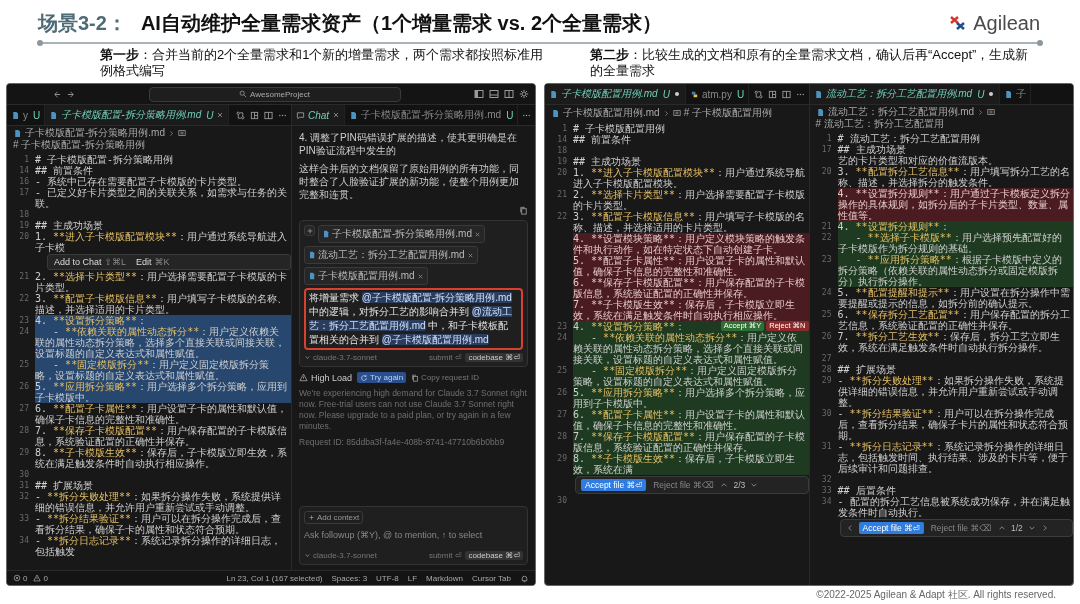  I want to click on editor-tab: 子卡模版配置用例.md U, so click(615, 94).